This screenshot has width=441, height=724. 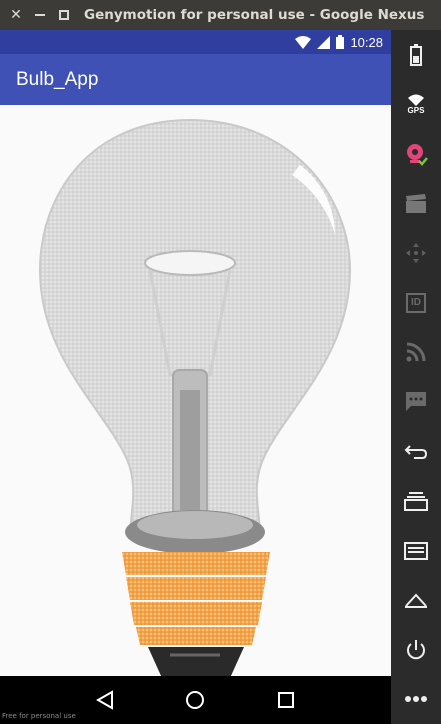 I want to click on status-bar: 10:28, so click(x=195, y=42).